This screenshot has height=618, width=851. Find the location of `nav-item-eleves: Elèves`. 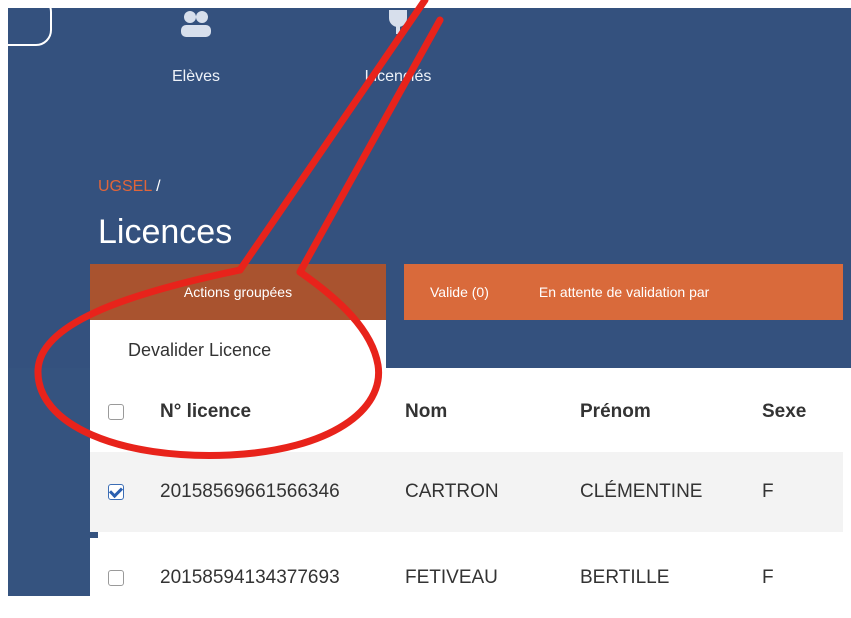

nav-item-eleves: Elèves is located at coordinates (196, 46).